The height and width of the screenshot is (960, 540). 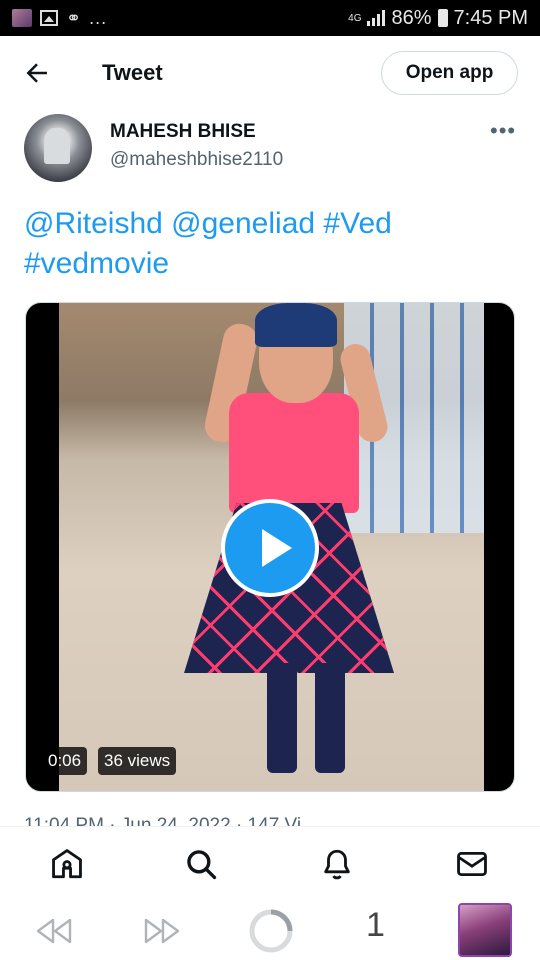 What do you see at coordinates (271, 931) in the screenshot?
I see `loading-spinner-icon` at bounding box center [271, 931].